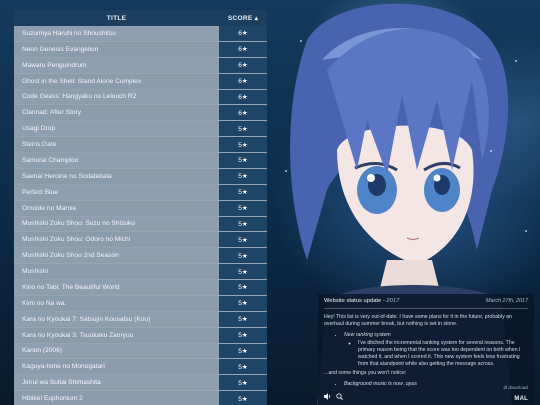 This screenshot has height=405, width=540. I want to click on anime-title: Saenai Heroine no Sodatekata, so click(116, 176).